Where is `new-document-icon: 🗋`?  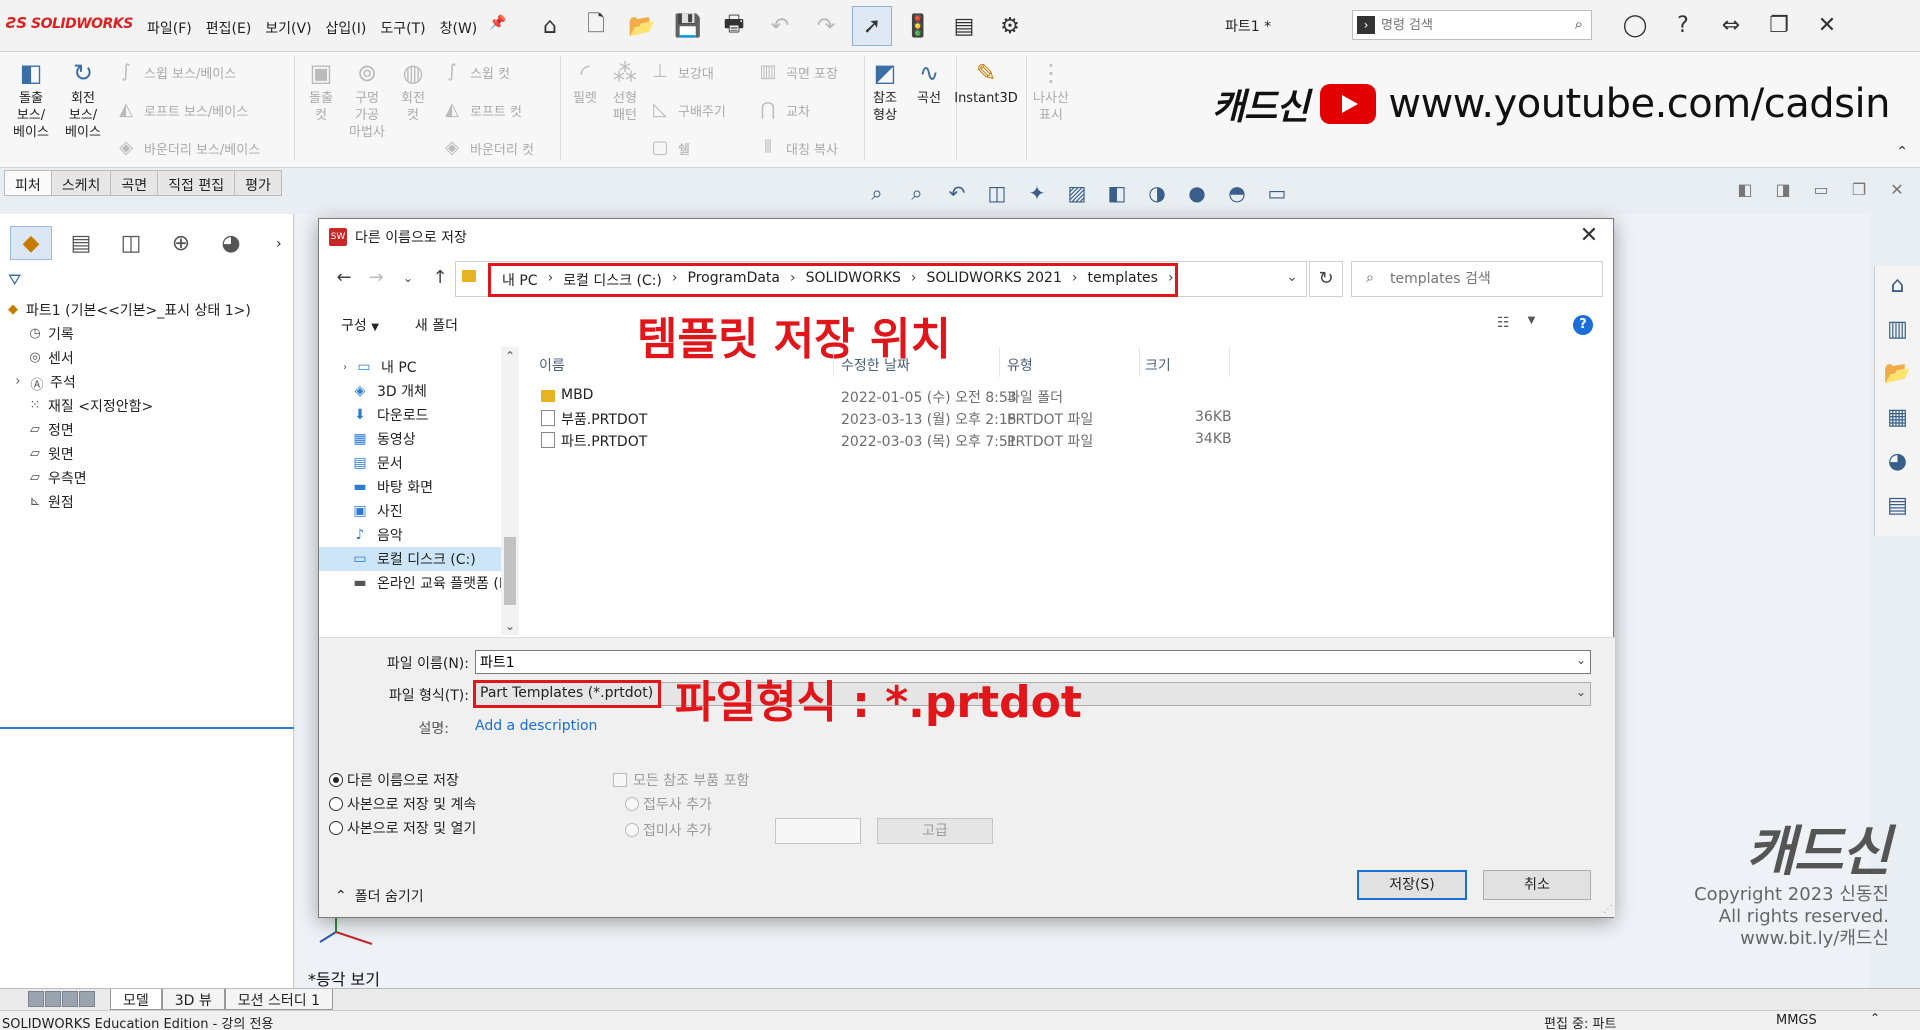
new-document-icon: 🗋 is located at coordinates (596, 26).